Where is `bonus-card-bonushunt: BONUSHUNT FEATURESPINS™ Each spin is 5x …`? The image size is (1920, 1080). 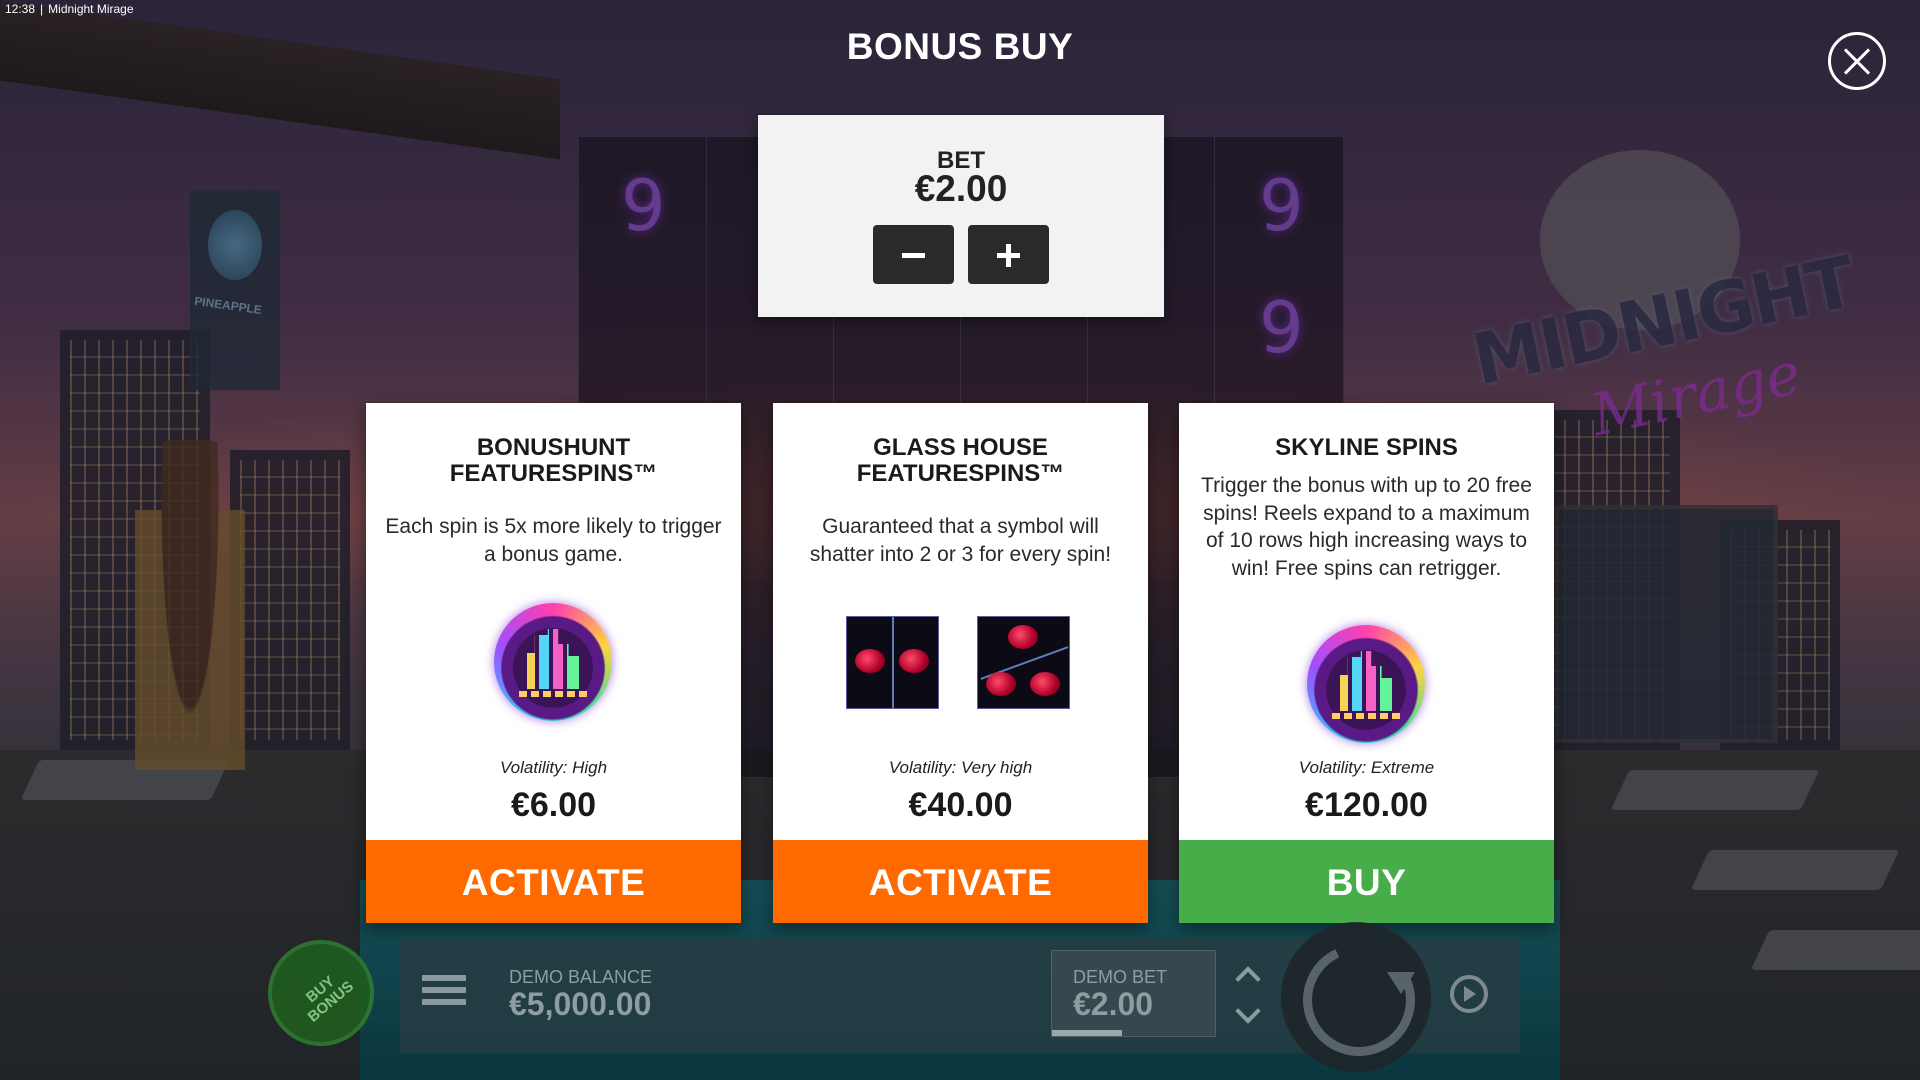 bonus-card-bonushunt: BONUSHUNT FEATURESPINS™ Each spin is 5x … is located at coordinates (553, 663).